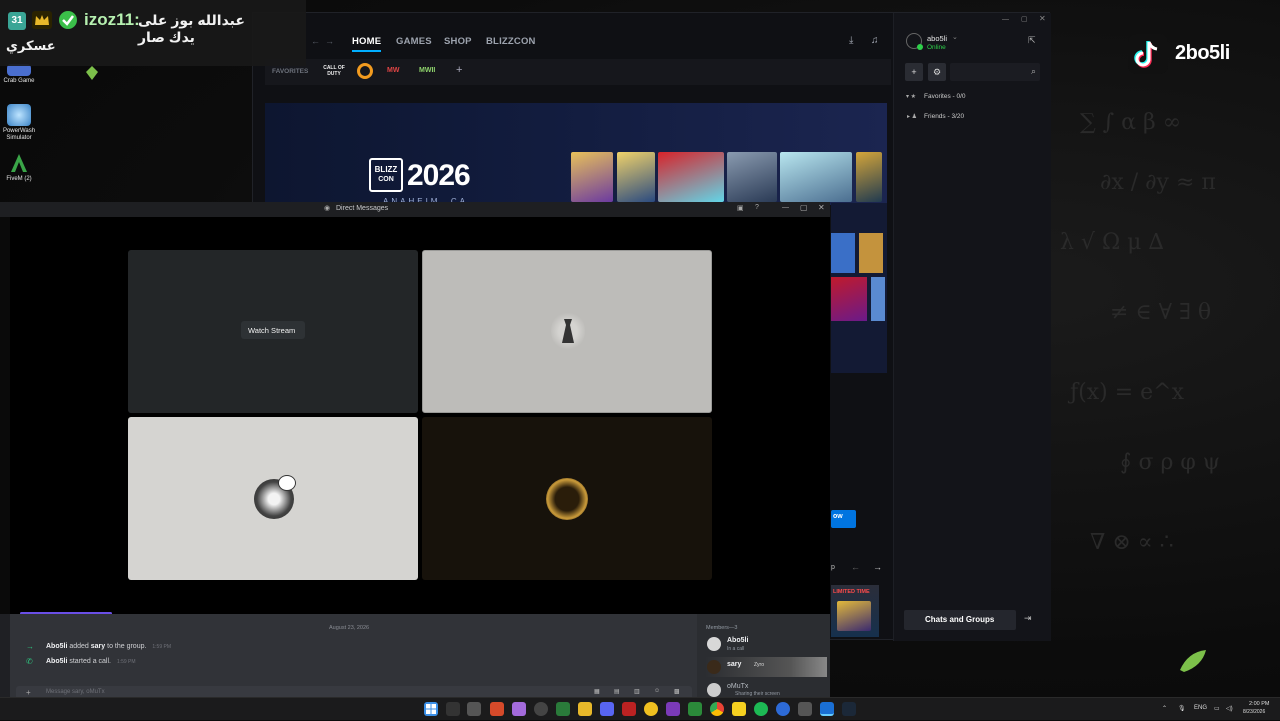 Image resolution: width=1280 pixels, height=721 pixels. I want to click on crown-icon, so click(42, 20).